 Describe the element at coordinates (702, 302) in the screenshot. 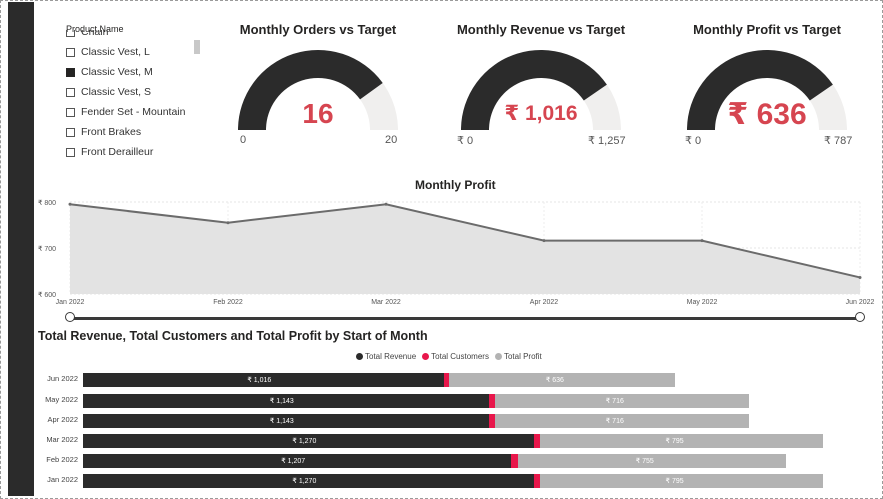

I see `x-tick-label: May 2022` at that location.